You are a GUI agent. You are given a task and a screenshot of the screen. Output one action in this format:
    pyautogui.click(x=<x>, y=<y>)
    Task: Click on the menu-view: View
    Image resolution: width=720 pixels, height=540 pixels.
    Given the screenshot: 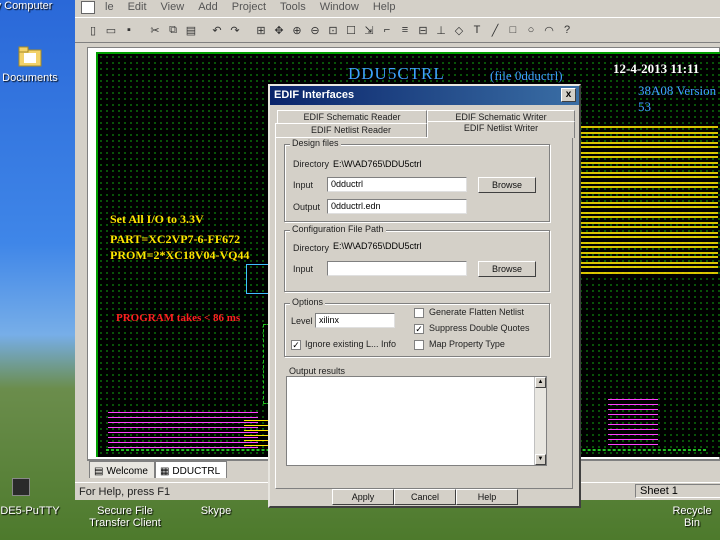 What is the action you would take?
    pyautogui.click(x=174, y=8)
    